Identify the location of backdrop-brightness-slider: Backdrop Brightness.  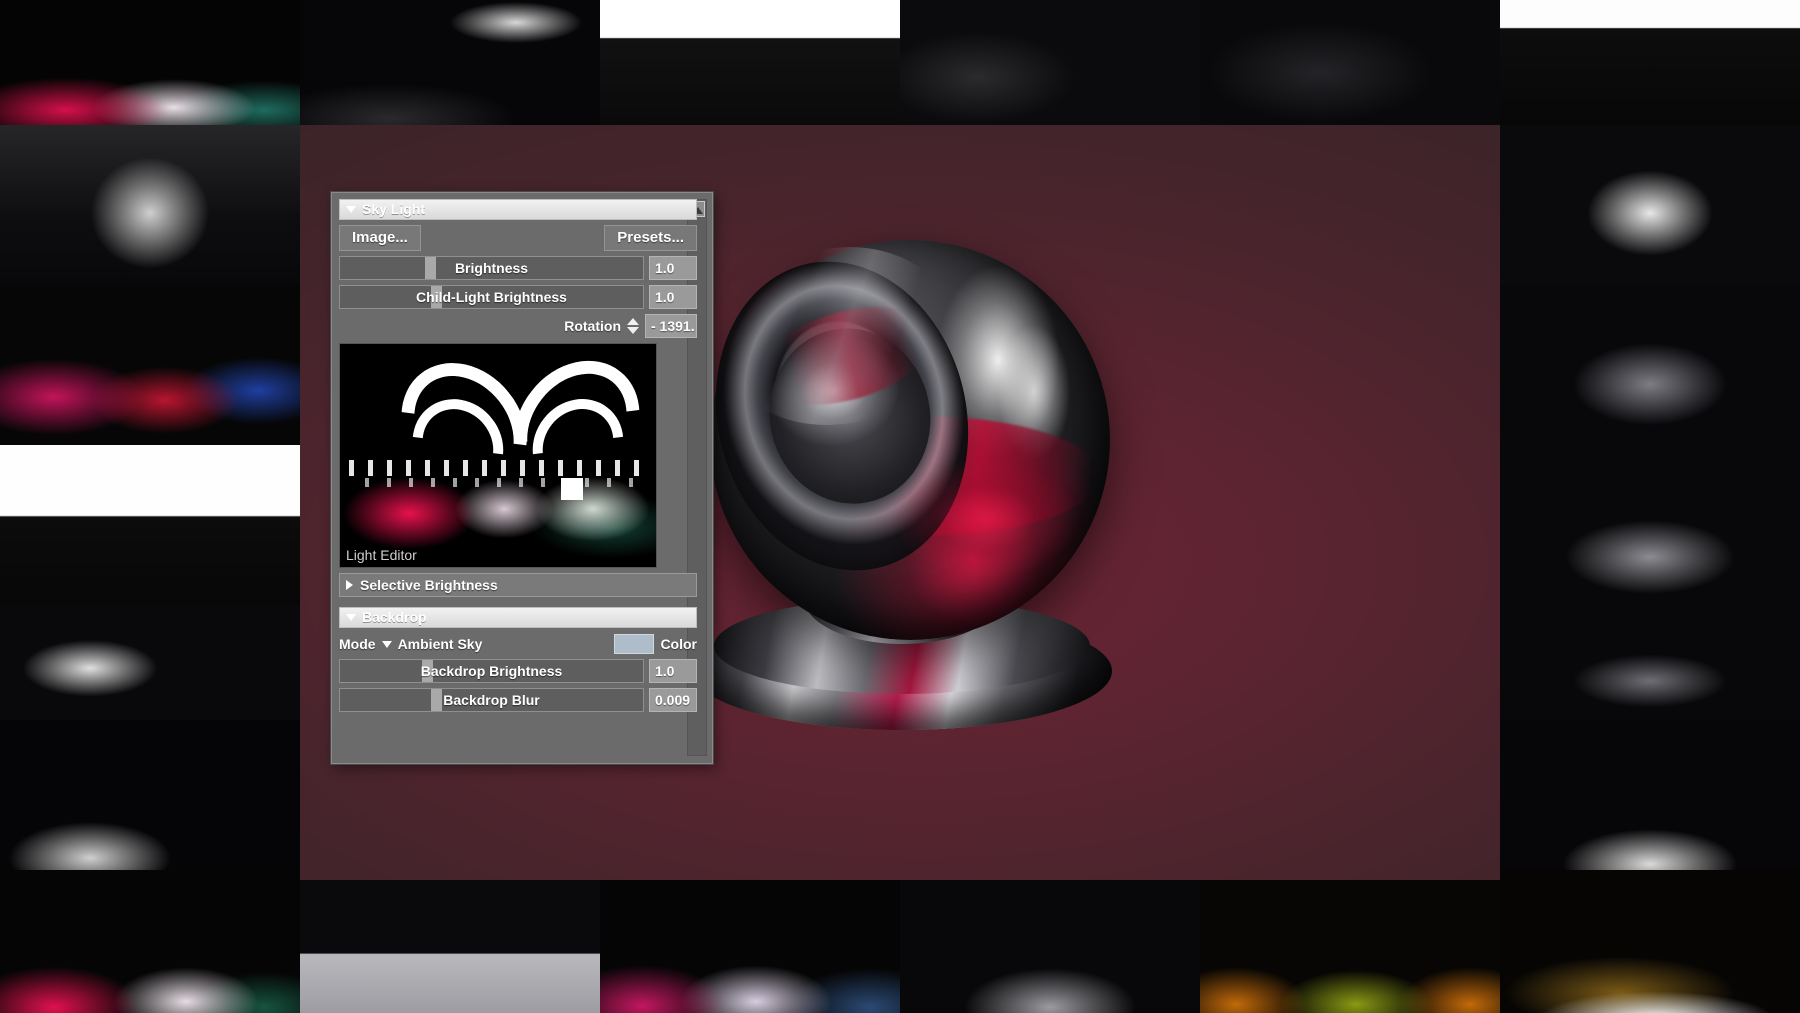
(491, 671).